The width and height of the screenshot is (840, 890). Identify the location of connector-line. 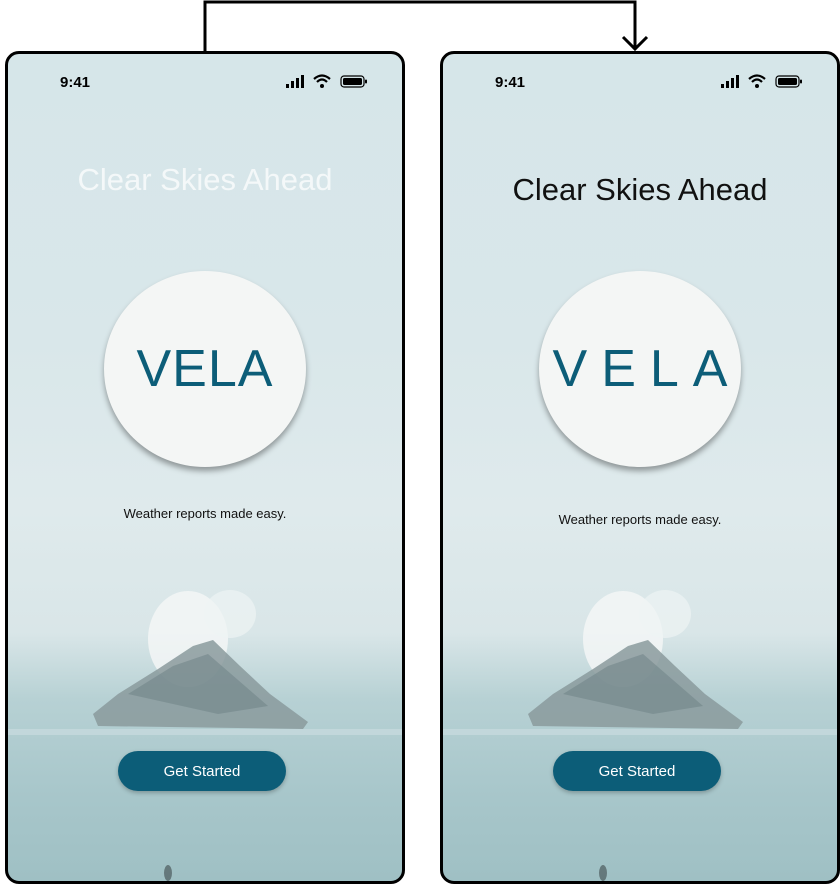
(420, 25).